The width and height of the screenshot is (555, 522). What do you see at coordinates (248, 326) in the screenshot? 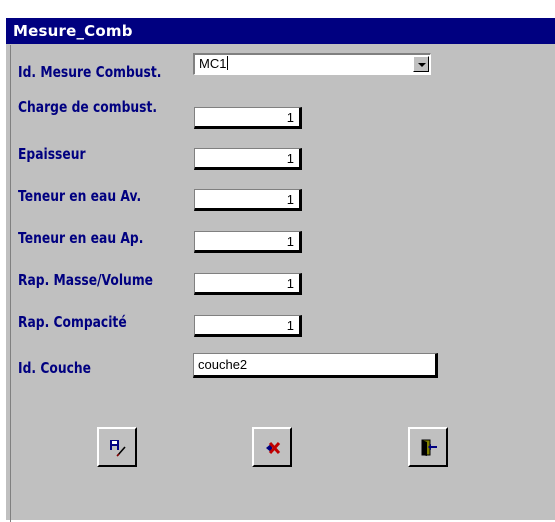
I see `rap-compacite-field: 1` at bounding box center [248, 326].